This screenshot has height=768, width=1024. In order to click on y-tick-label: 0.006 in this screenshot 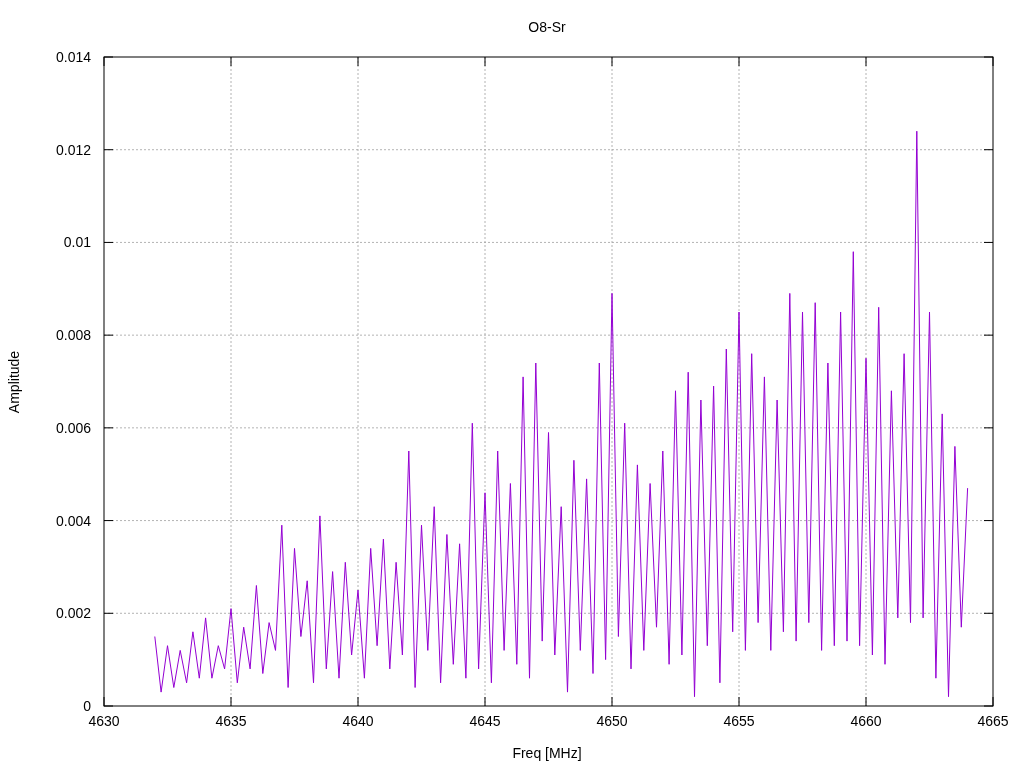, I will do `click(73, 427)`.